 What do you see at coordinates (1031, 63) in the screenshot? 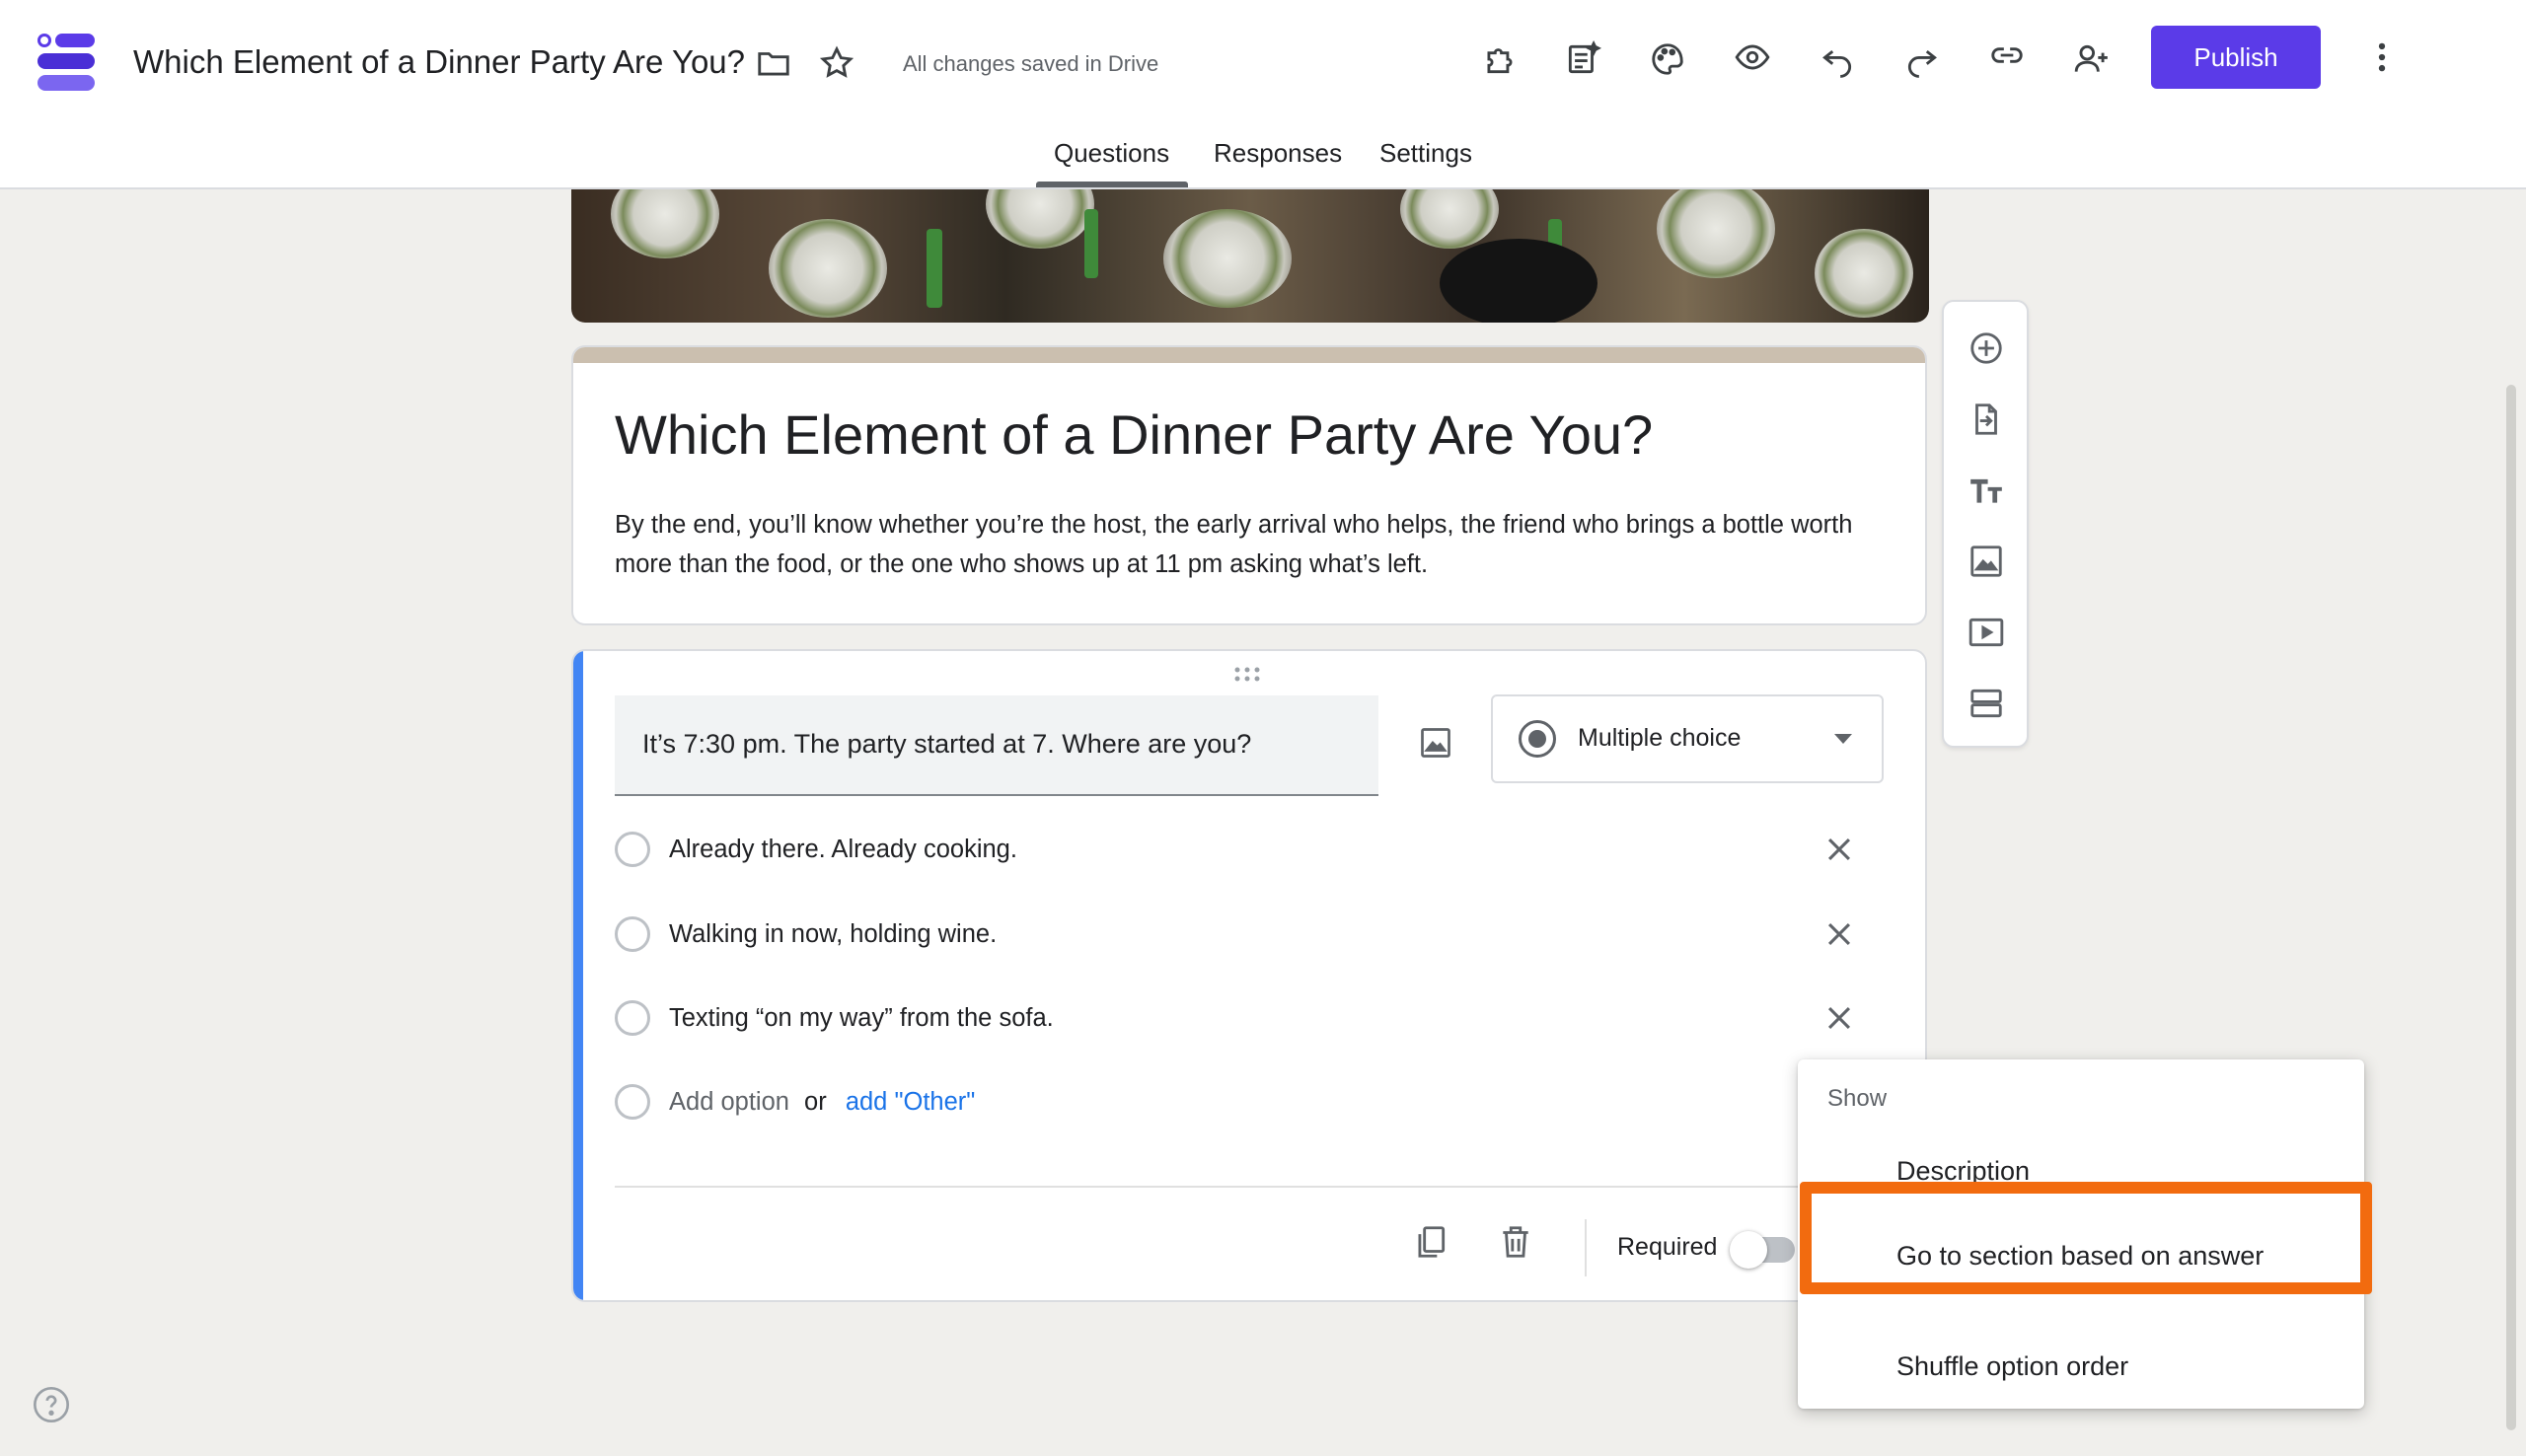
I see `save-status: All changes saved in Drive` at bounding box center [1031, 63].